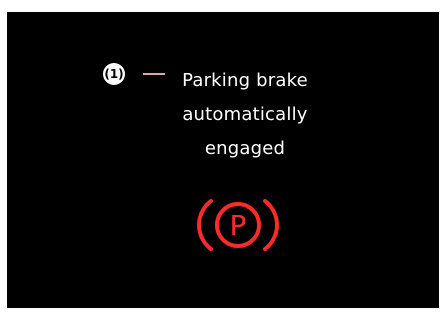 Image resolution: width=446 pixels, height=316 pixels. I want to click on parking-brake-message: Parking brake automatically engaged, so click(245, 115).